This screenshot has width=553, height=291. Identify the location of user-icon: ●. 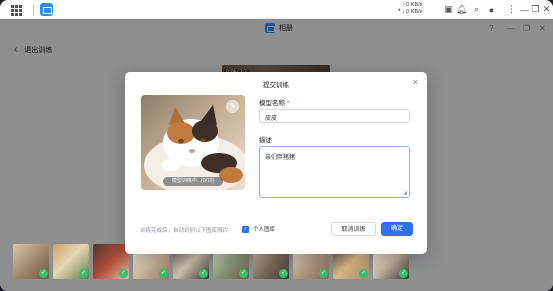
(491, 9).